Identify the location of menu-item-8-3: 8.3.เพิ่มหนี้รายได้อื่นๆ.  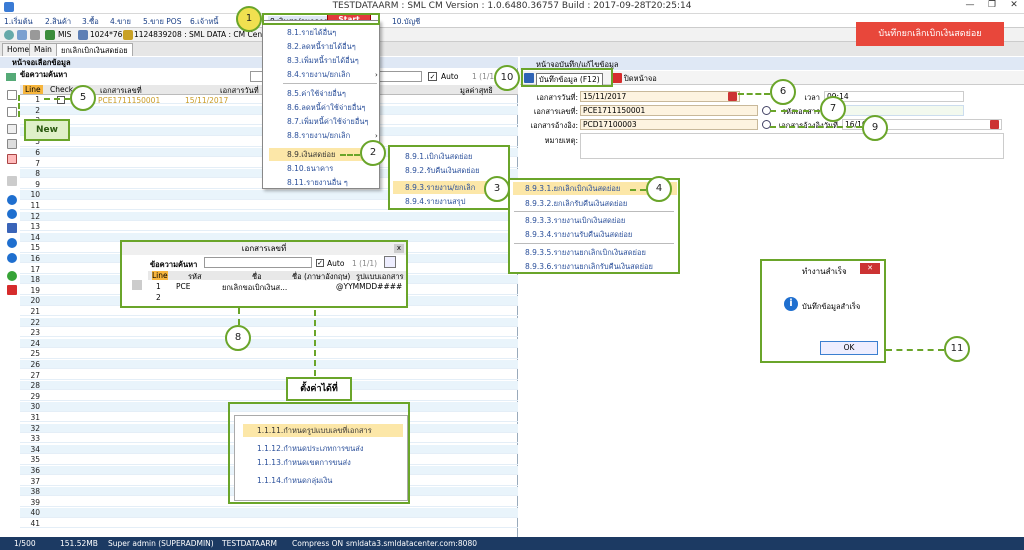
(324, 60).